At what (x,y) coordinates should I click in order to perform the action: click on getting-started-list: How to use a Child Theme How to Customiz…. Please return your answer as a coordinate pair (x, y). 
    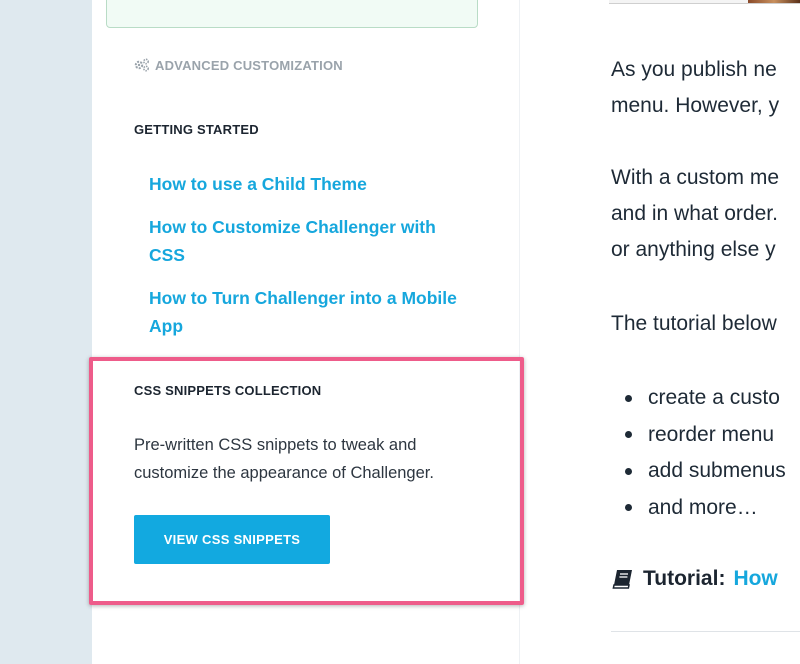
    Looking at the image, I should click on (319, 262).